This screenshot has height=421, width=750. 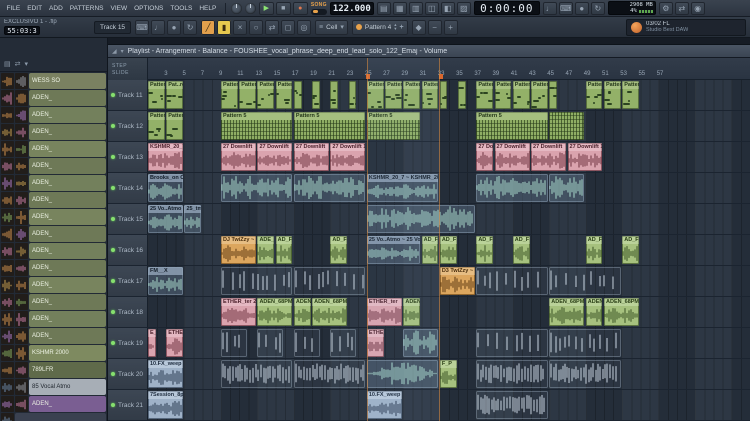 I want to click on track-header: Track 15, so click(x=128, y=219).